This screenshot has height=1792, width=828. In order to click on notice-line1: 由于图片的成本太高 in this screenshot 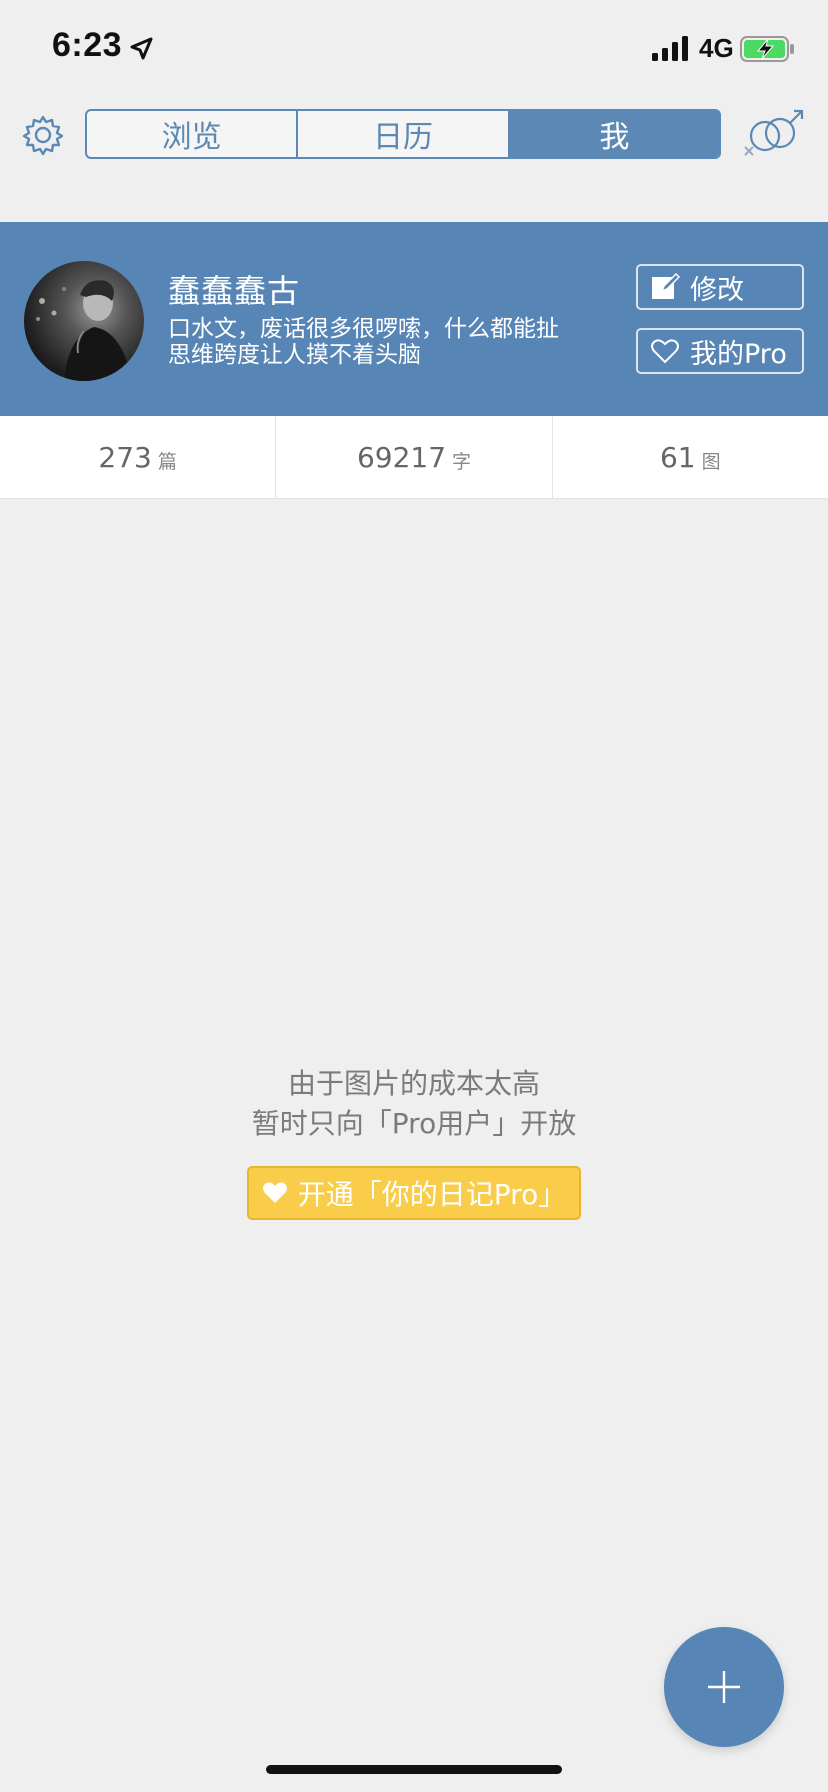, I will do `click(413, 1083)`.